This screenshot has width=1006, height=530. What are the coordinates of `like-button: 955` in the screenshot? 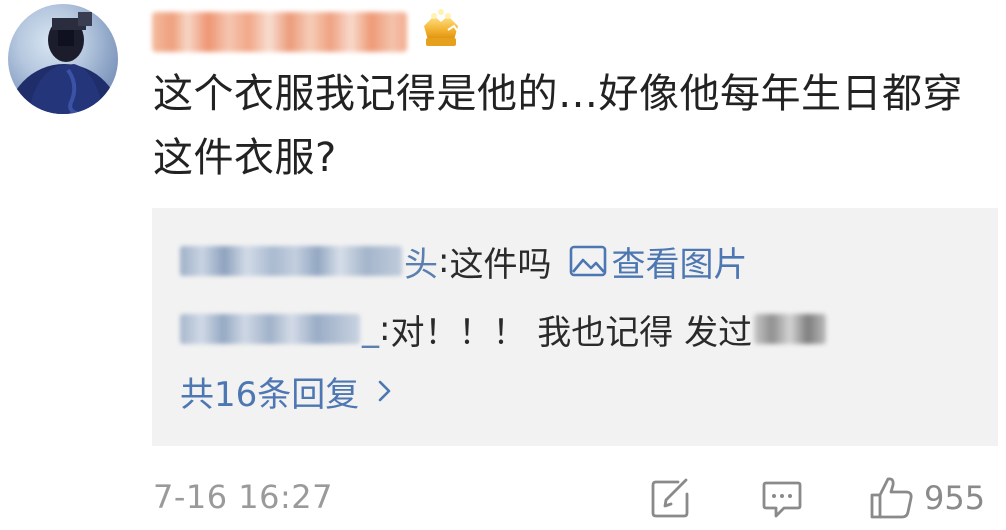 It's located at (926, 498).